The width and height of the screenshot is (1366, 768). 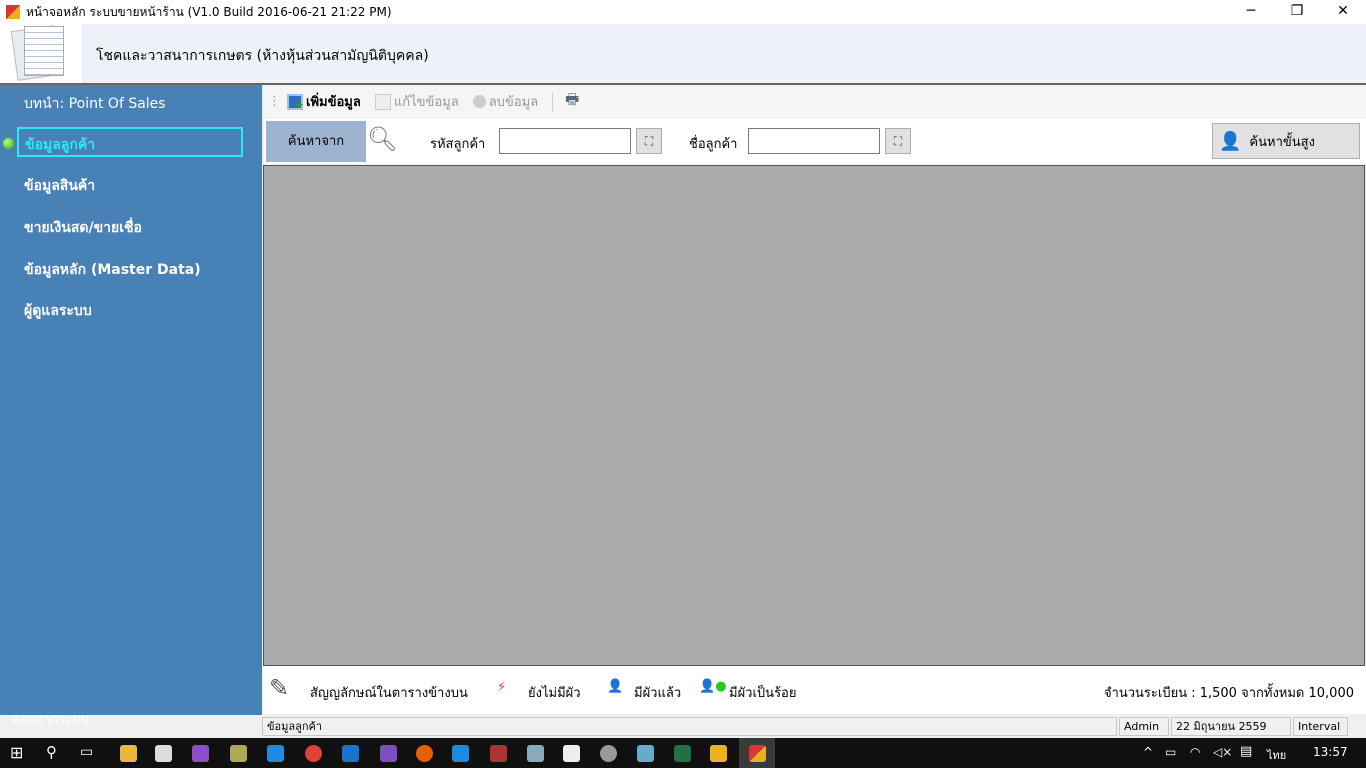 What do you see at coordinates (95, 104) in the screenshot?
I see `sidebar-intro: บทนำ: Point Of Sales` at bounding box center [95, 104].